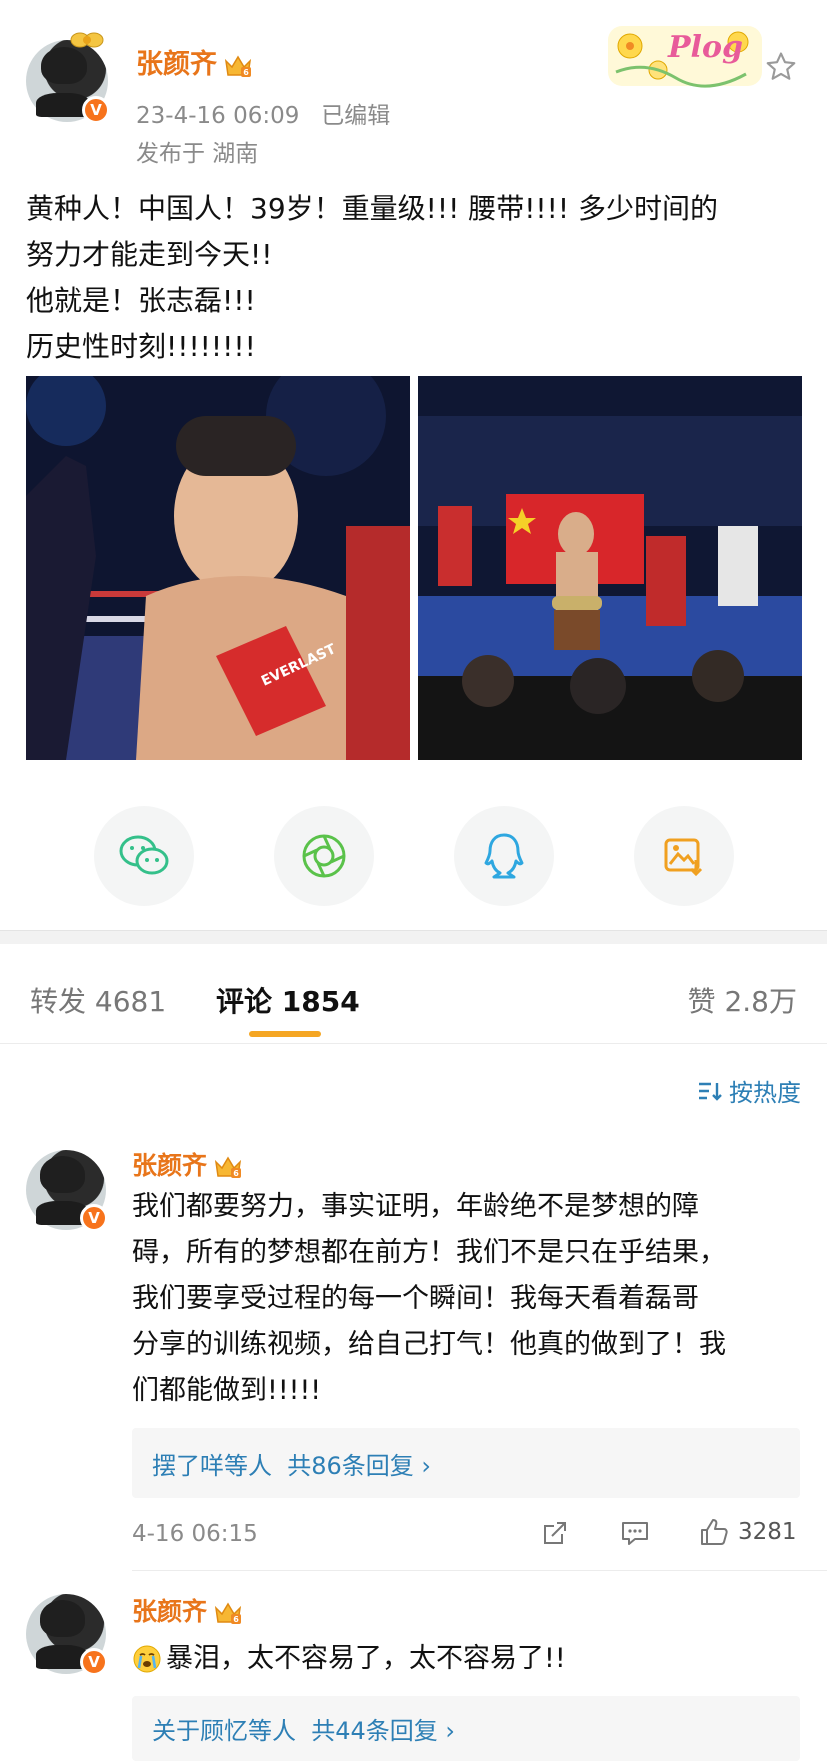 This screenshot has width=827, height=1761. I want to click on wechat-icon, so click(144, 855).